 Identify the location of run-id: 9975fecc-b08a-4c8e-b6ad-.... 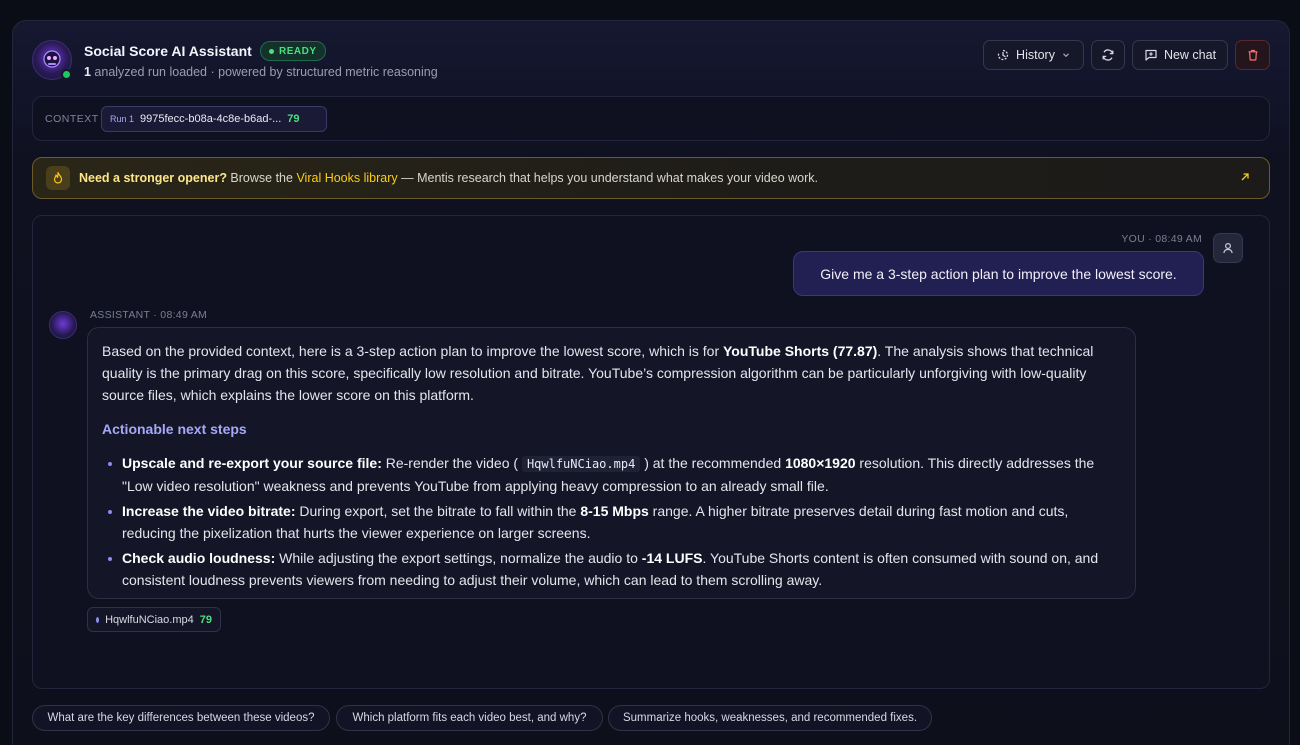
(211, 119).